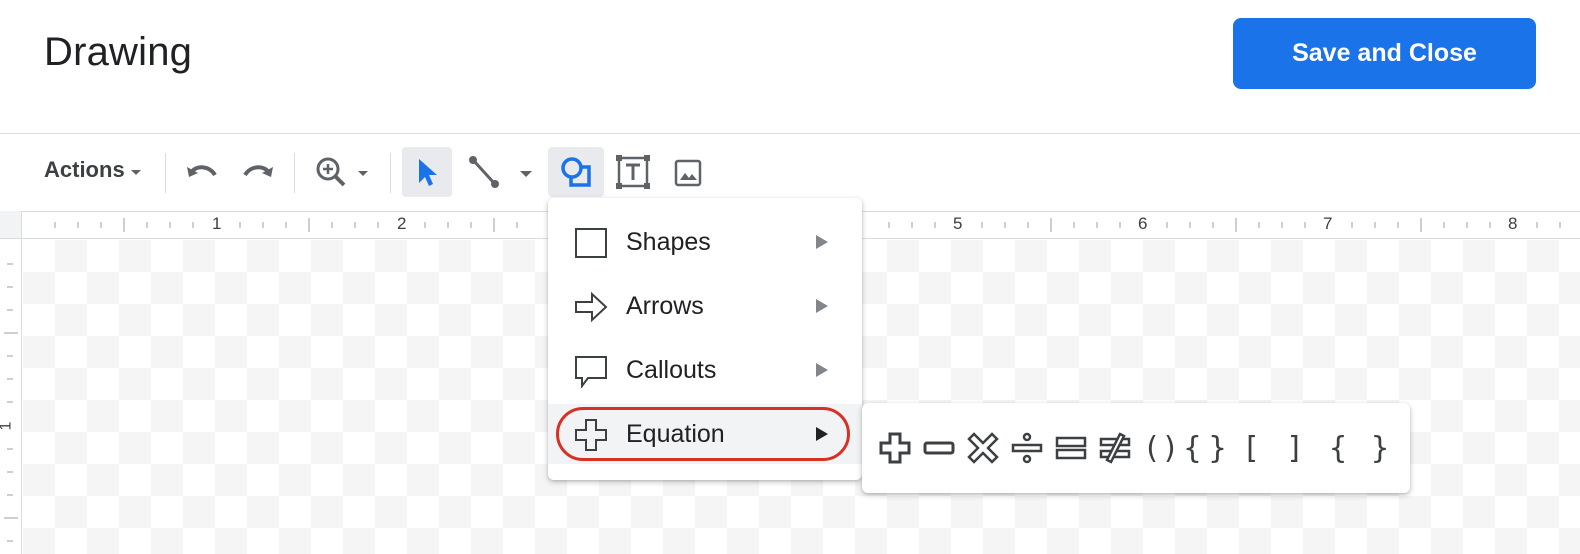  I want to click on equation-submenu: () {} [ ] { }, so click(1136, 448).